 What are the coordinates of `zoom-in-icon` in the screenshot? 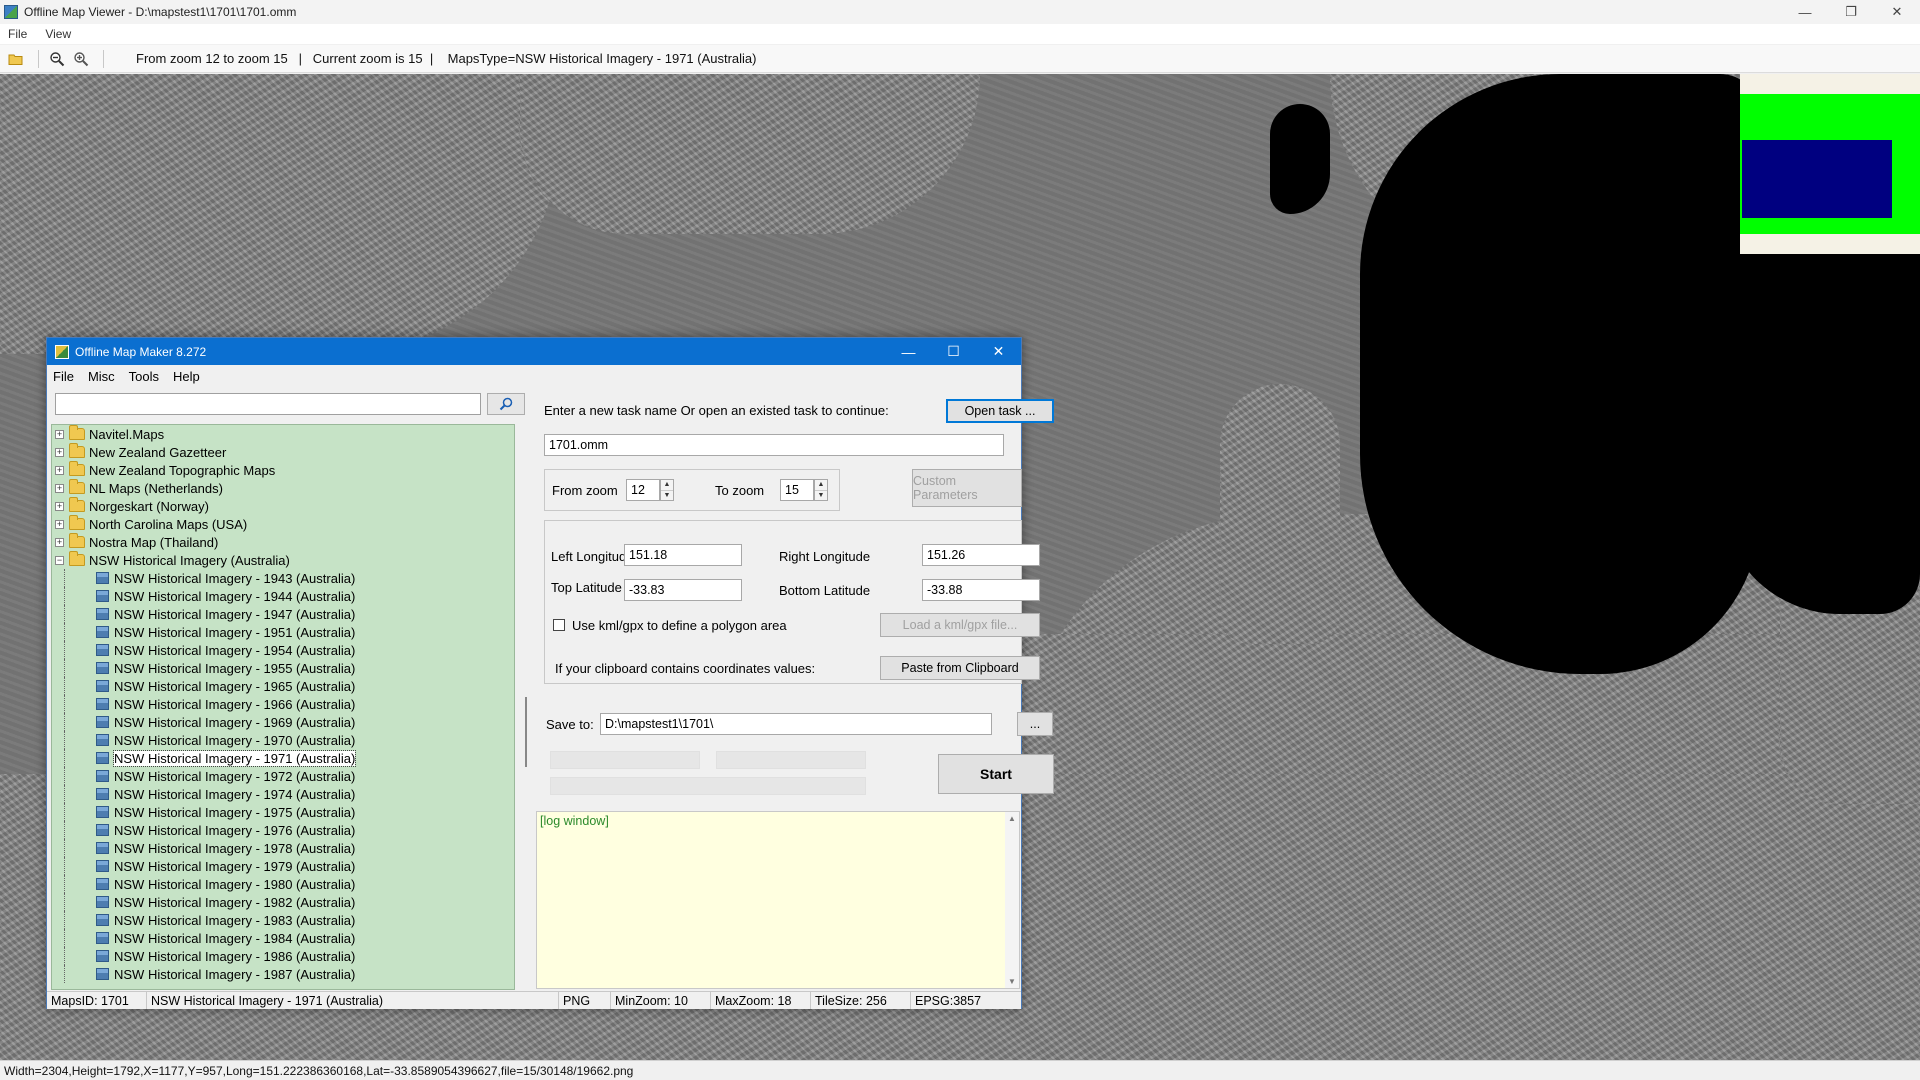 It's located at (81, 59).